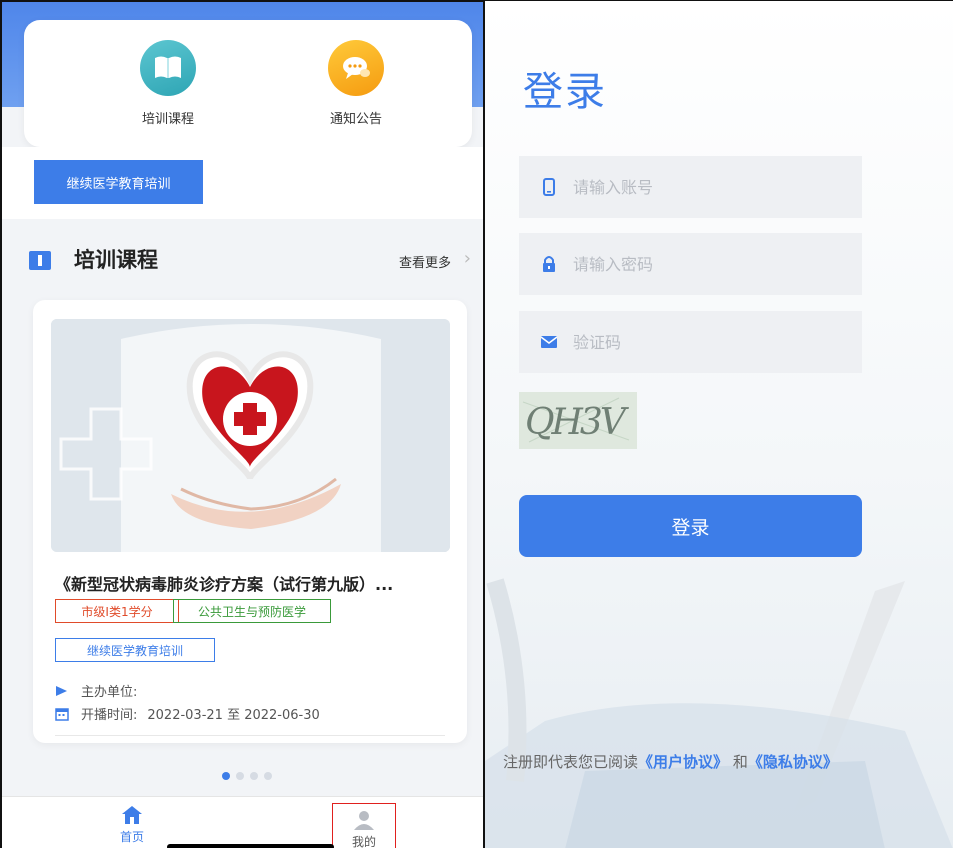 The width and height of the screenshot is (953, 848). I want to click on broadcast-time: 2022-03-21 至 2022-06-30, so click(233, 715).